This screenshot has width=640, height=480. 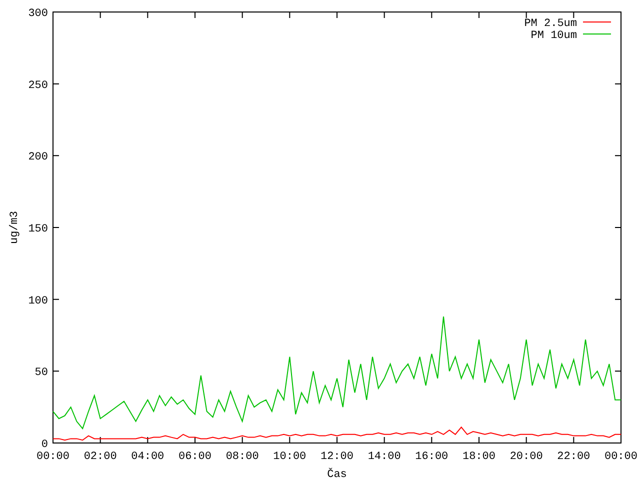 I want to click on tick-label: 02:00, so click(x=100, y=457).